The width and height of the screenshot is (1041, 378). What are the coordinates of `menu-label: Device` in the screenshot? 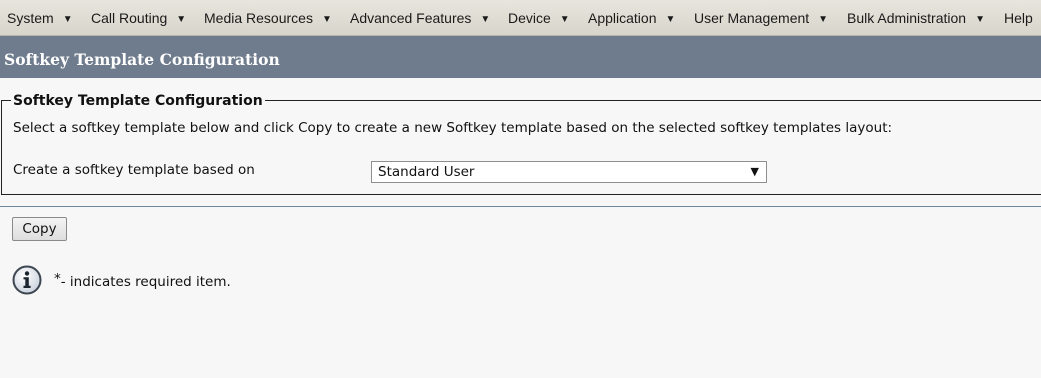 It's located at (529, 18).